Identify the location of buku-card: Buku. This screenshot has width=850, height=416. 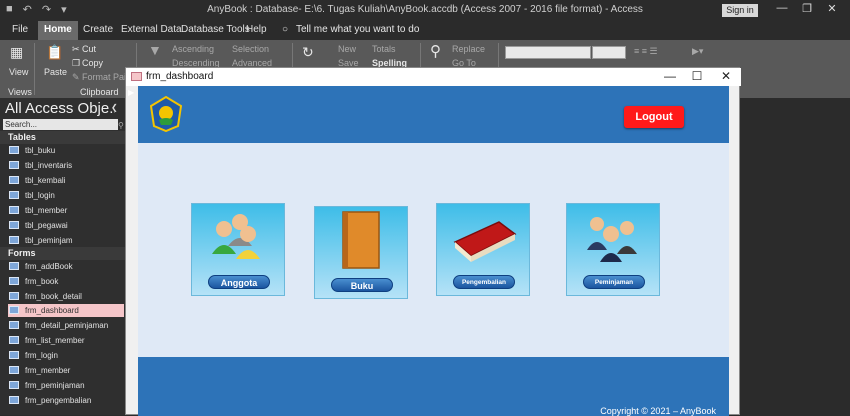
(361, 252).